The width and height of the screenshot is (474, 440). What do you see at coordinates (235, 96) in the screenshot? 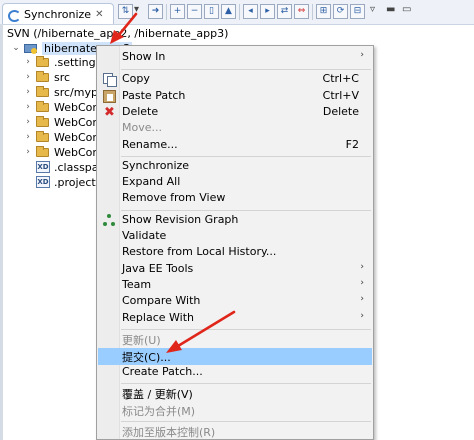
I see `menu-item-paste-patch: Paste Patch Ctrl+V` at bounding box center [235, 96].